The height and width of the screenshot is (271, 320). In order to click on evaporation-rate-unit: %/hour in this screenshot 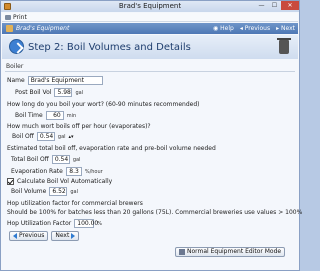, I will do `click(93, 171)`.